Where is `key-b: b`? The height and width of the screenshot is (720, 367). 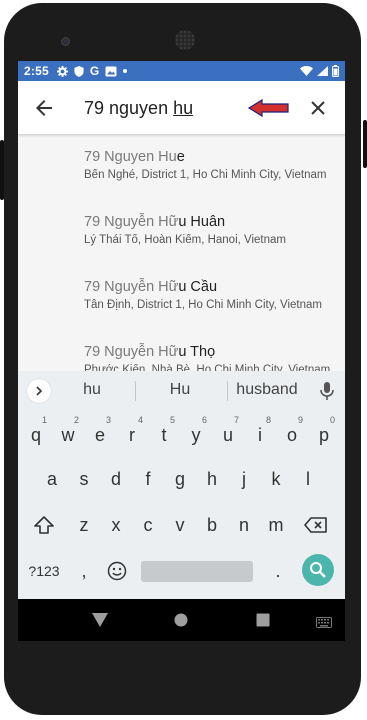
key-b: b is located at coordinates (212, 525).